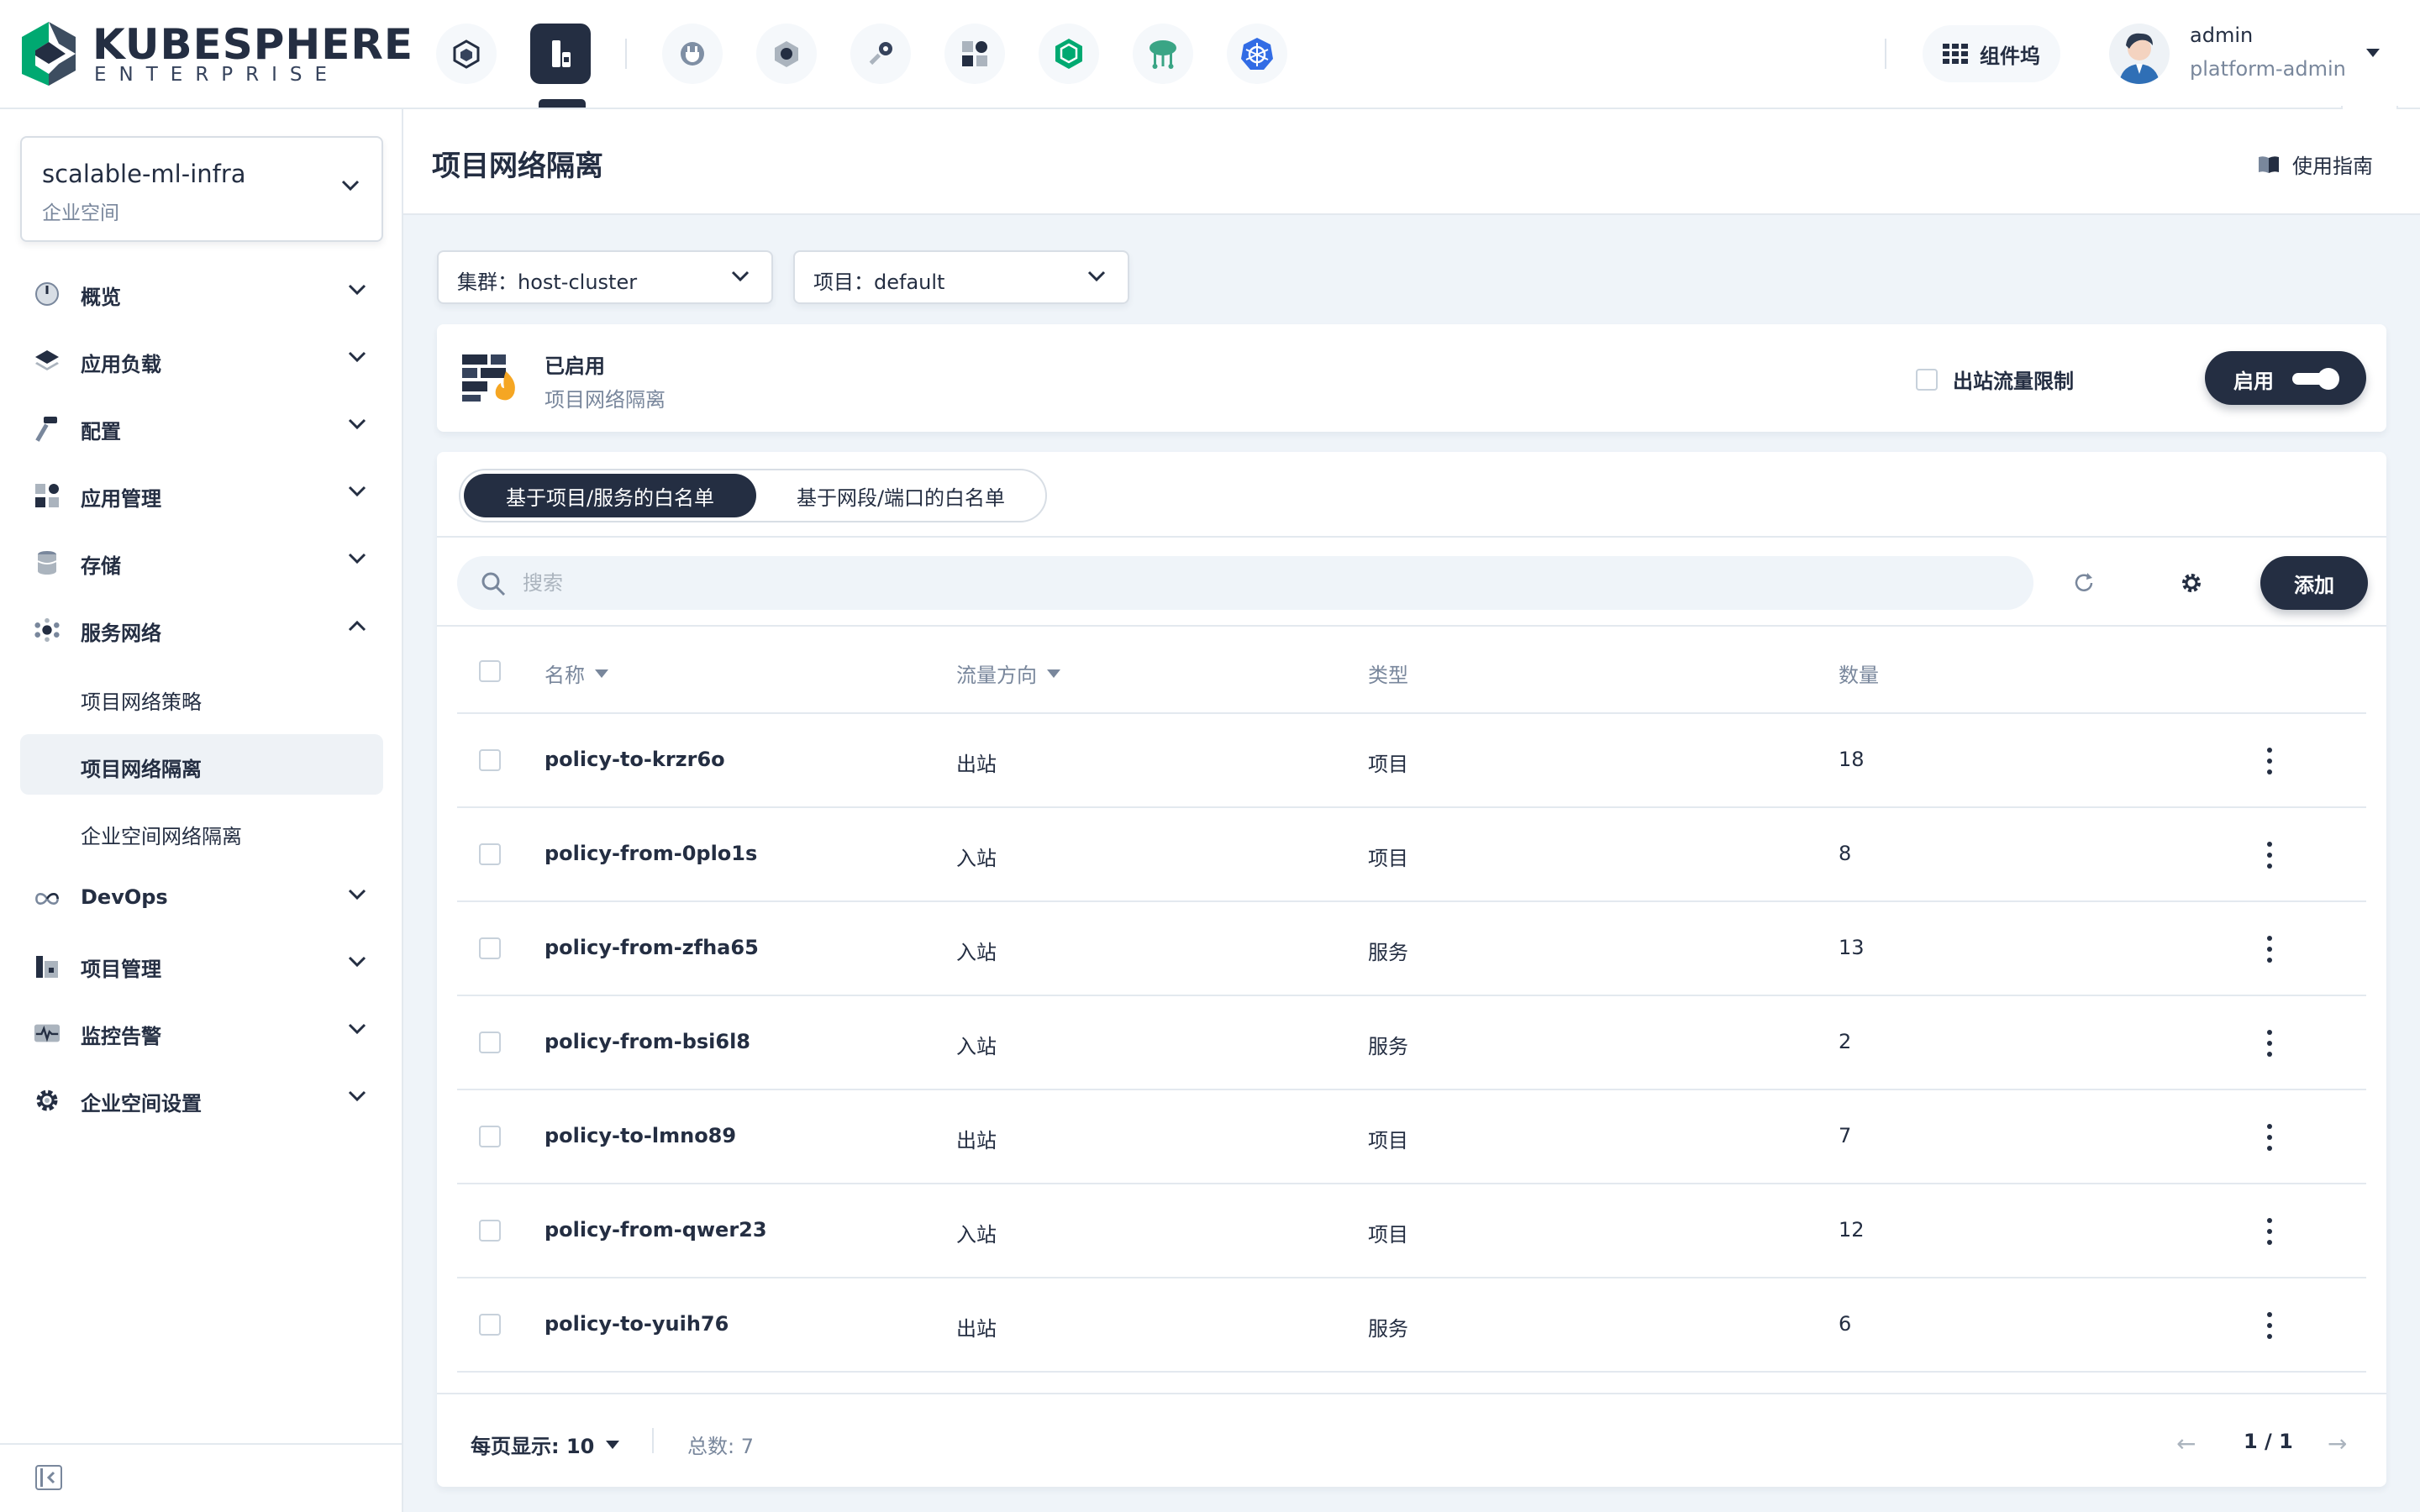  What do you see at coordinates (1008, 673) in the screenshot?
I see `column-header-direction: 流量方向` at bounding box center [1008, 673].